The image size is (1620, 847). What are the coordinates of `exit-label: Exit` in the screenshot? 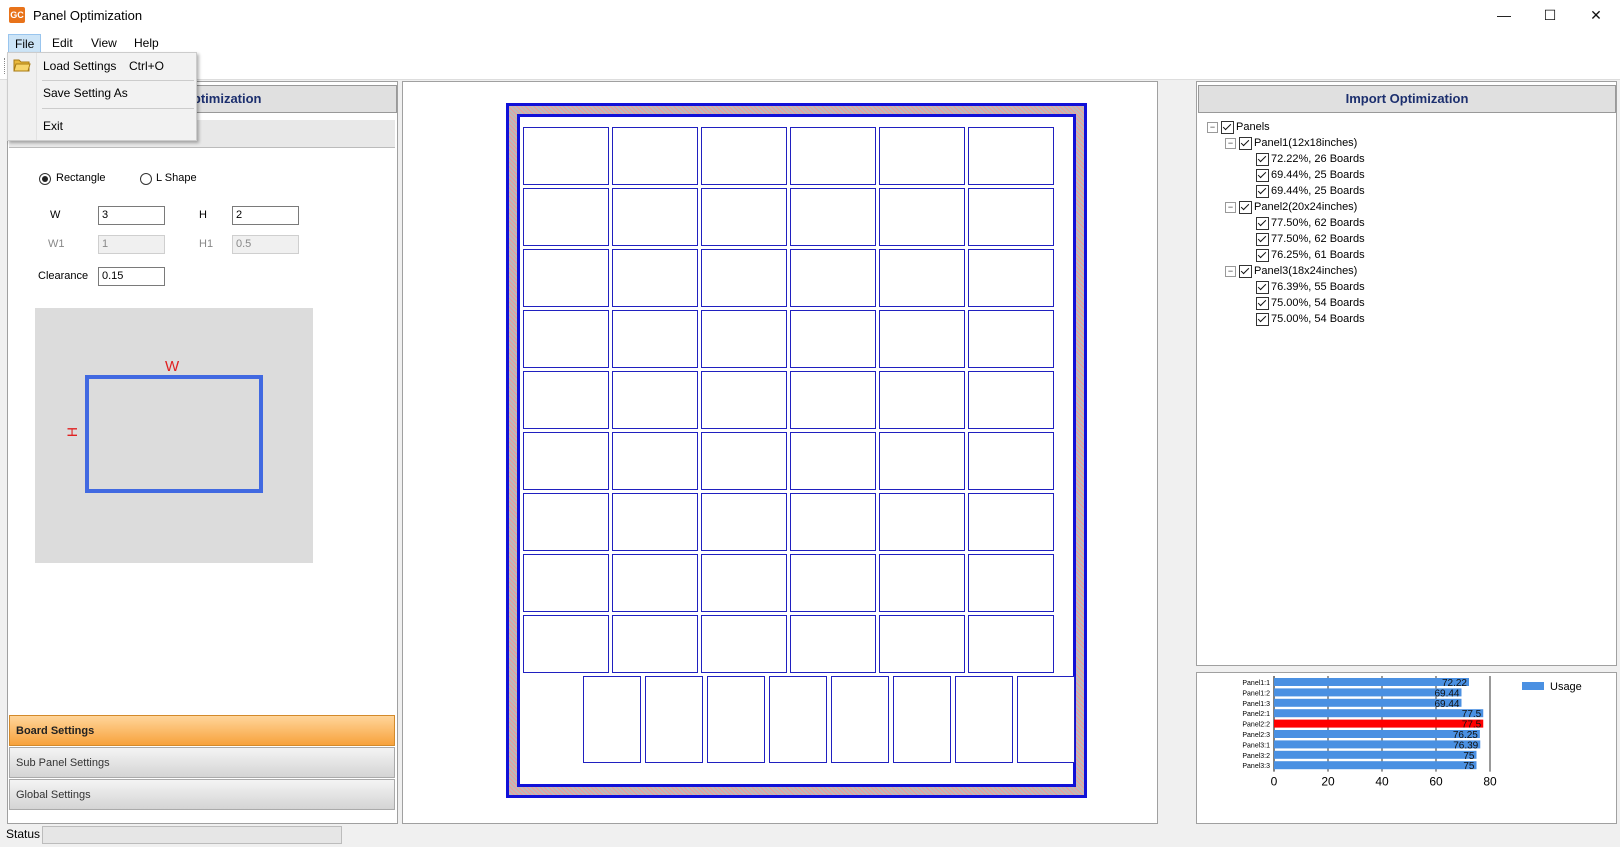 It's located at (53, 126).